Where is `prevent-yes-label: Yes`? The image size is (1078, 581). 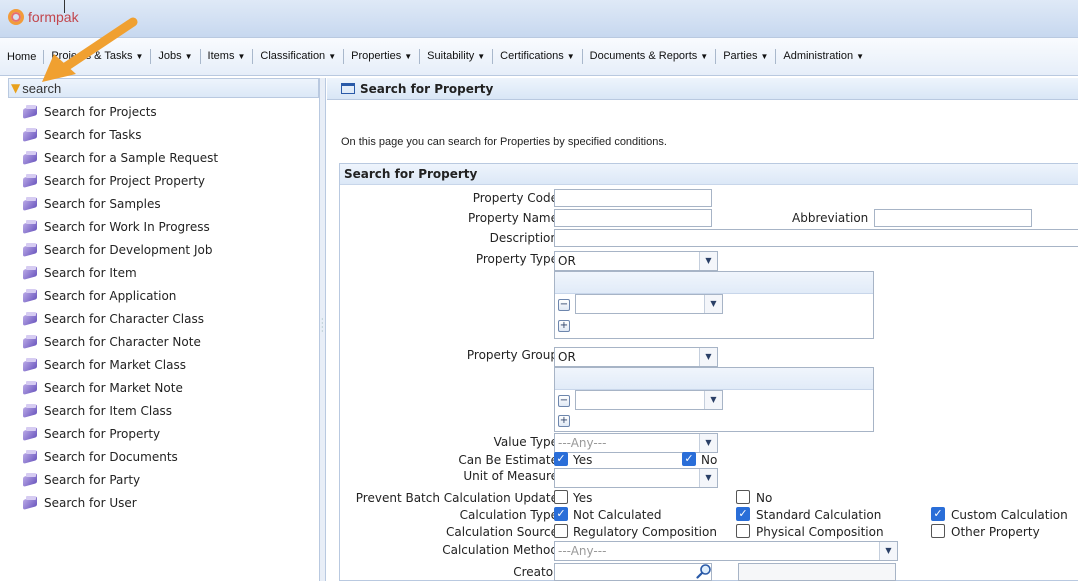
prevent-yes-label: Yes is located at coordinates (583, 498).